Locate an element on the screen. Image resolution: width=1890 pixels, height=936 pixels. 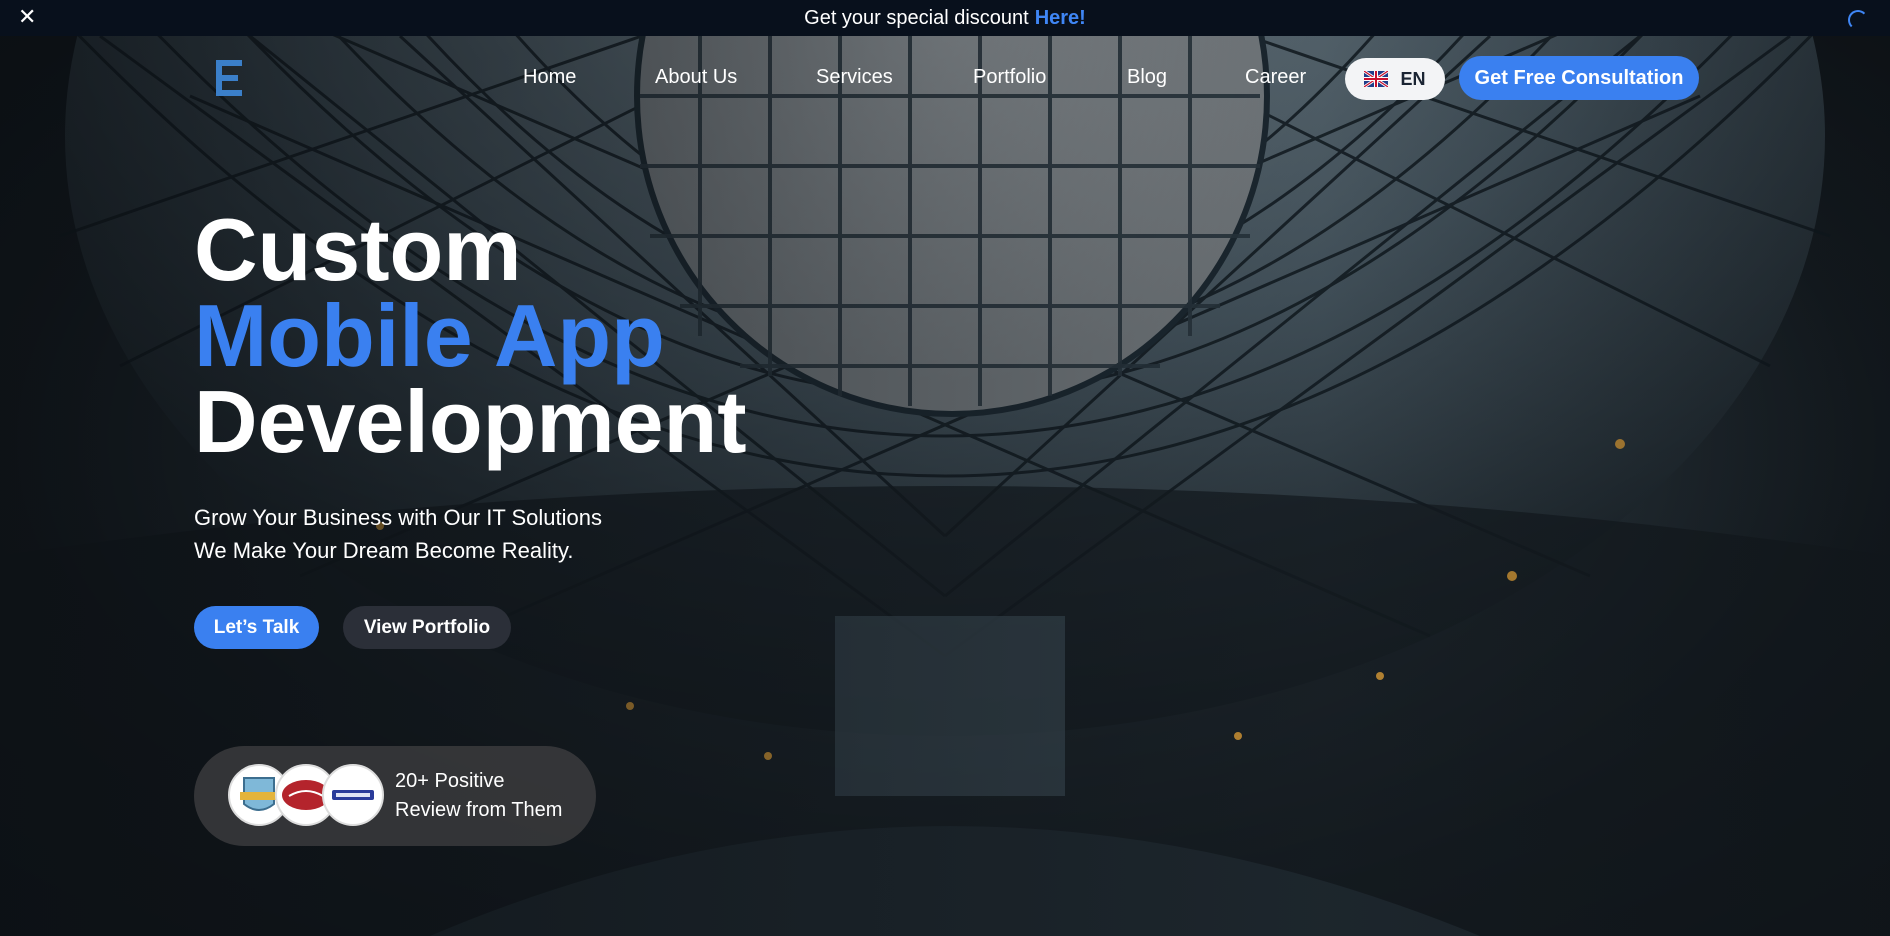
loading-spinner-icon is located at coordinates (1858, 20).